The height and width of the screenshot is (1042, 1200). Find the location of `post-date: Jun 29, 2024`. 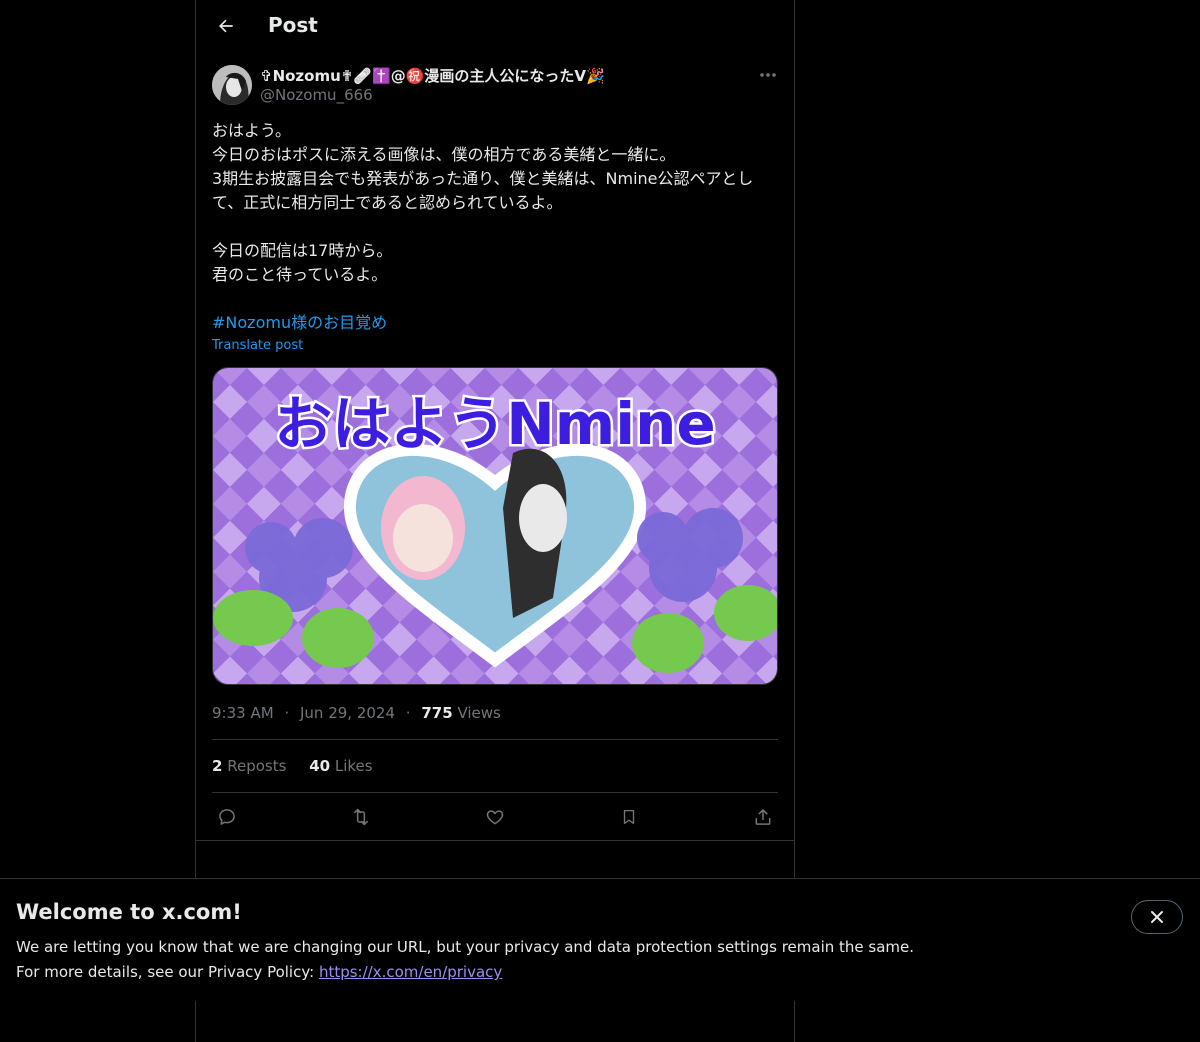

post-date: Jun 29, 2024 is located at coordinates (347, 713).